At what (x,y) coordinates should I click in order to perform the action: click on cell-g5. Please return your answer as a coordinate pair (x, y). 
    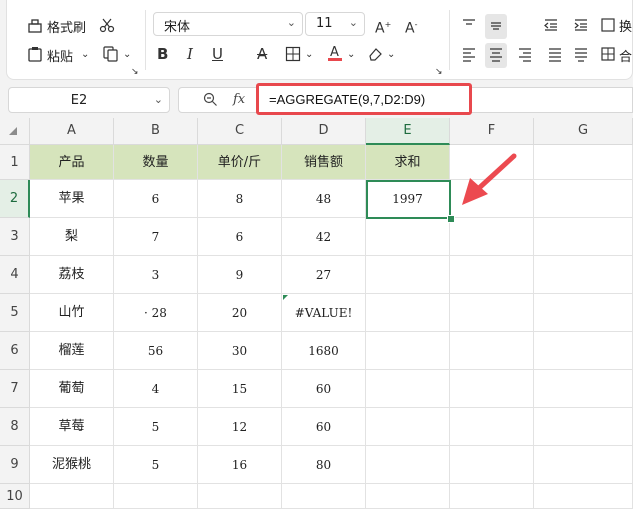
    Looking at the image, I should click on (583, 313).